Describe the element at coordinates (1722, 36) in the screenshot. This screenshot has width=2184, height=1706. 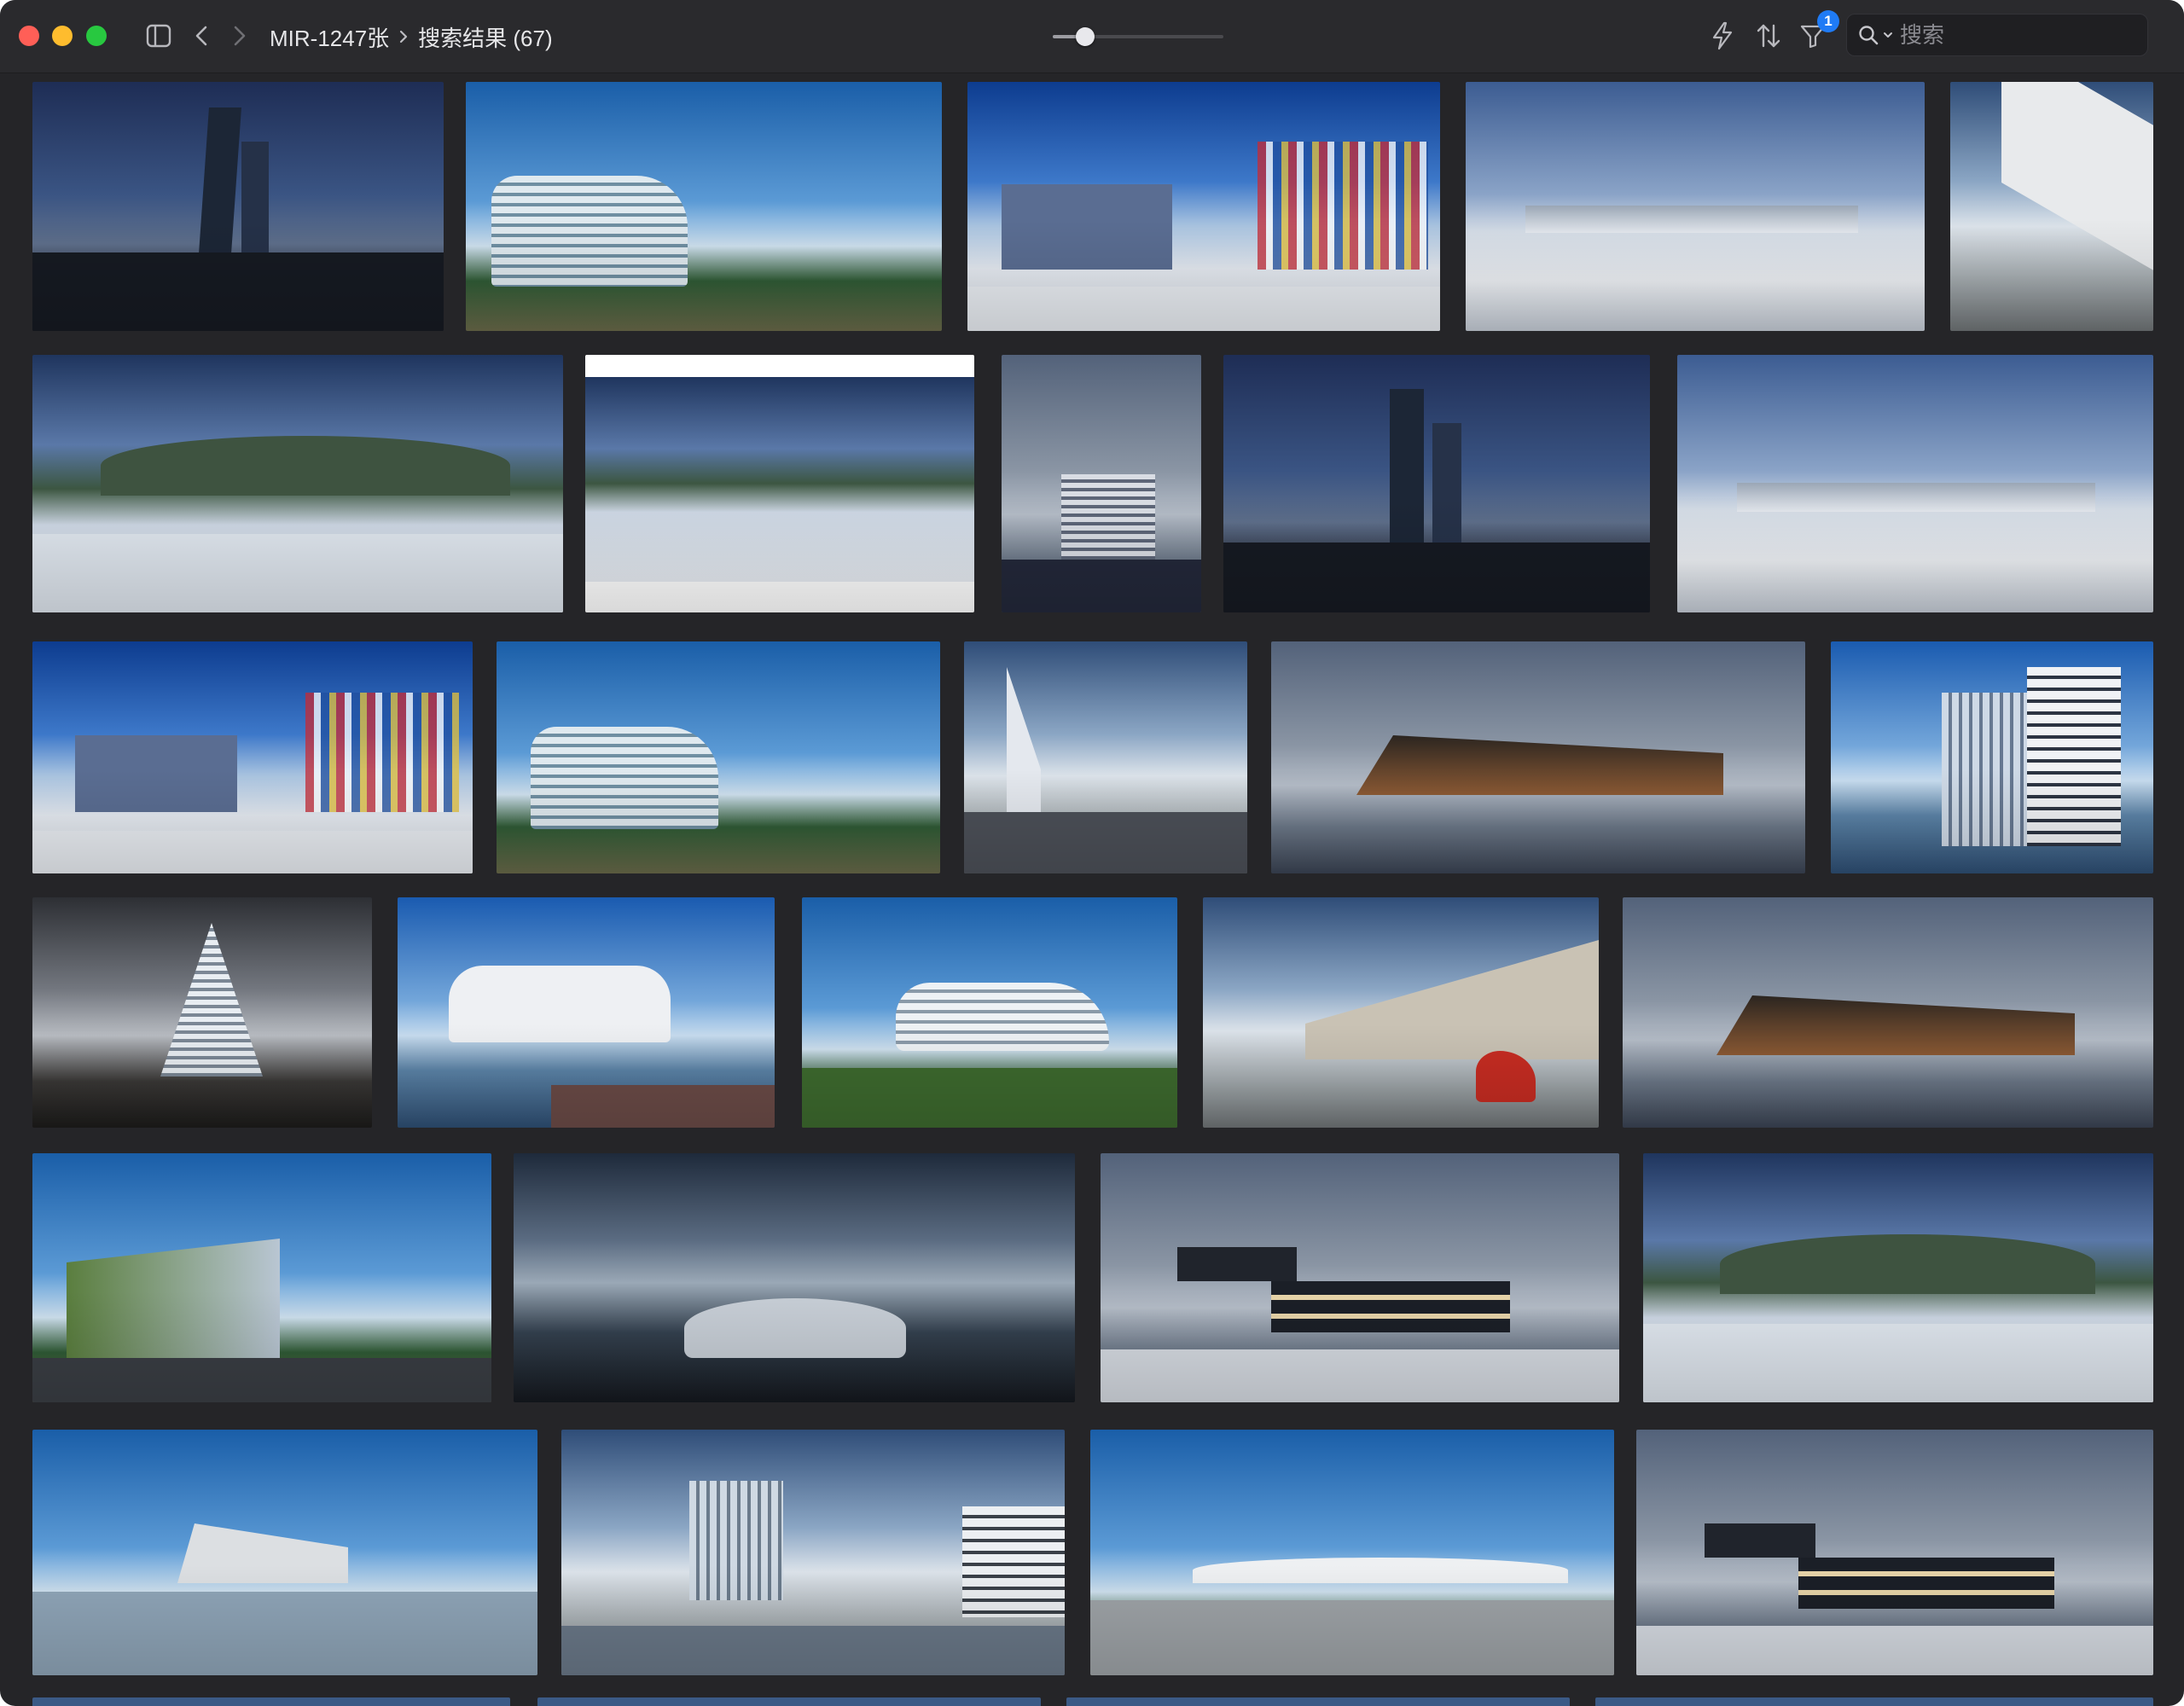
I see `lightning-icon` at that location.